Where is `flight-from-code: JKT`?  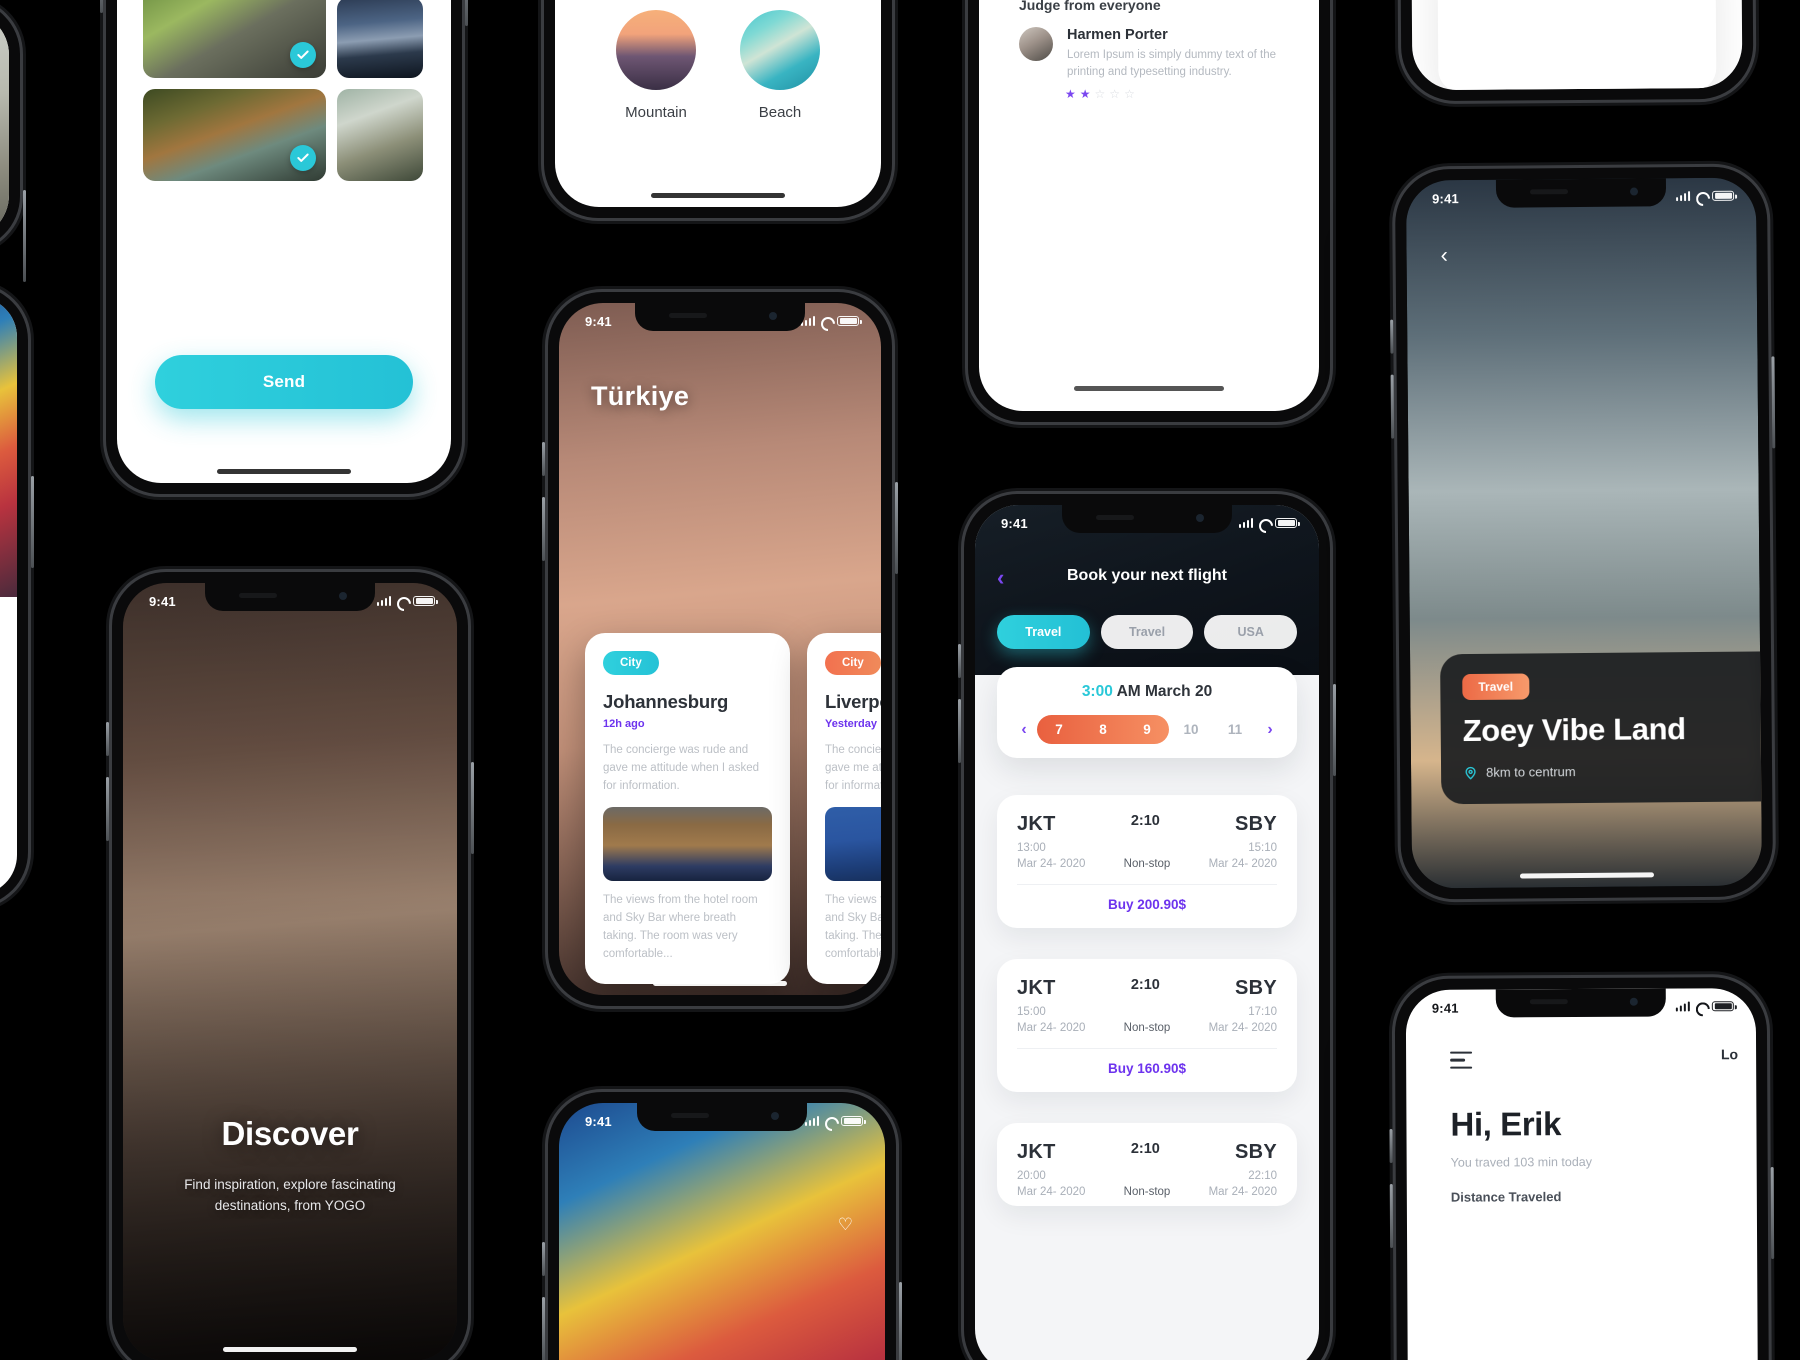 flight-from-code: JKT is located at coordinates (1036, 988).